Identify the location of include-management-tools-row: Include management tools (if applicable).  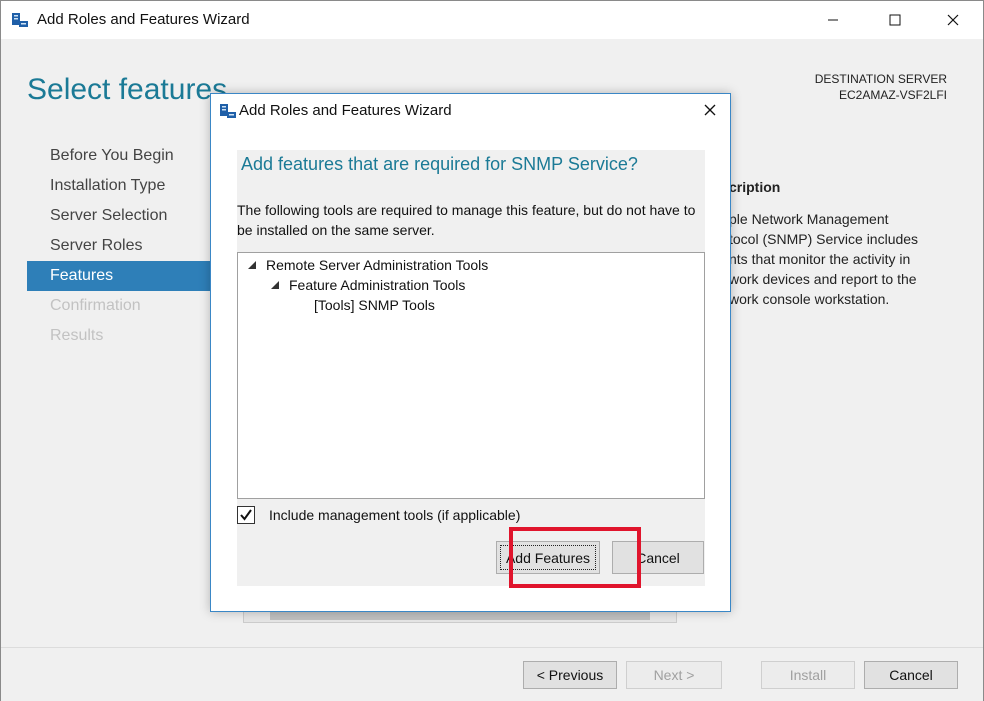
(378, 515).